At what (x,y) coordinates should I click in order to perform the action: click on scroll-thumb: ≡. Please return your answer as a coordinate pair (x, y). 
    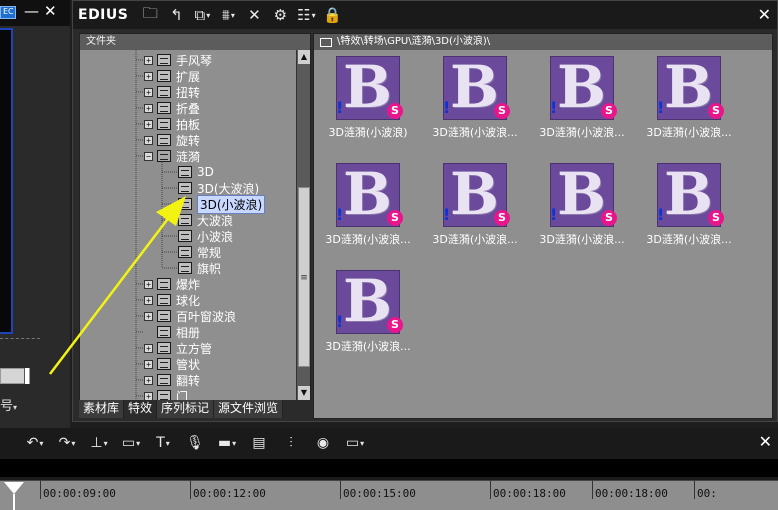
    Looking at the image, I should click on (304, 277).